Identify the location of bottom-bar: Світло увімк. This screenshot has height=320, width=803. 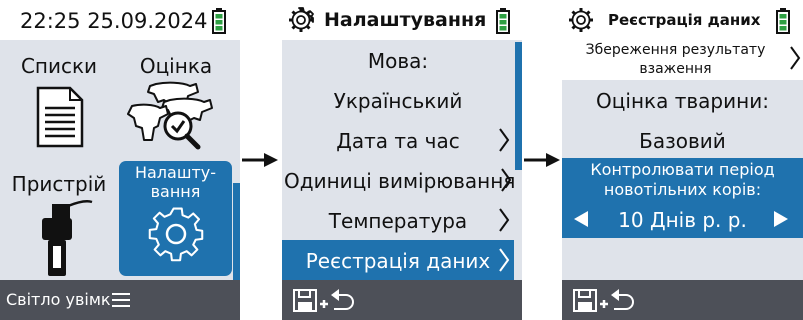
(120, 300).